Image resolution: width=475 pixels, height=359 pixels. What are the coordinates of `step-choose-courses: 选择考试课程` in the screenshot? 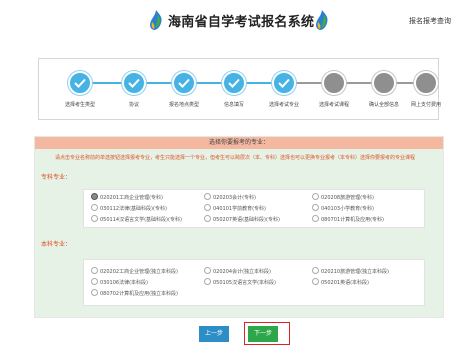 It's located at (334, 89).